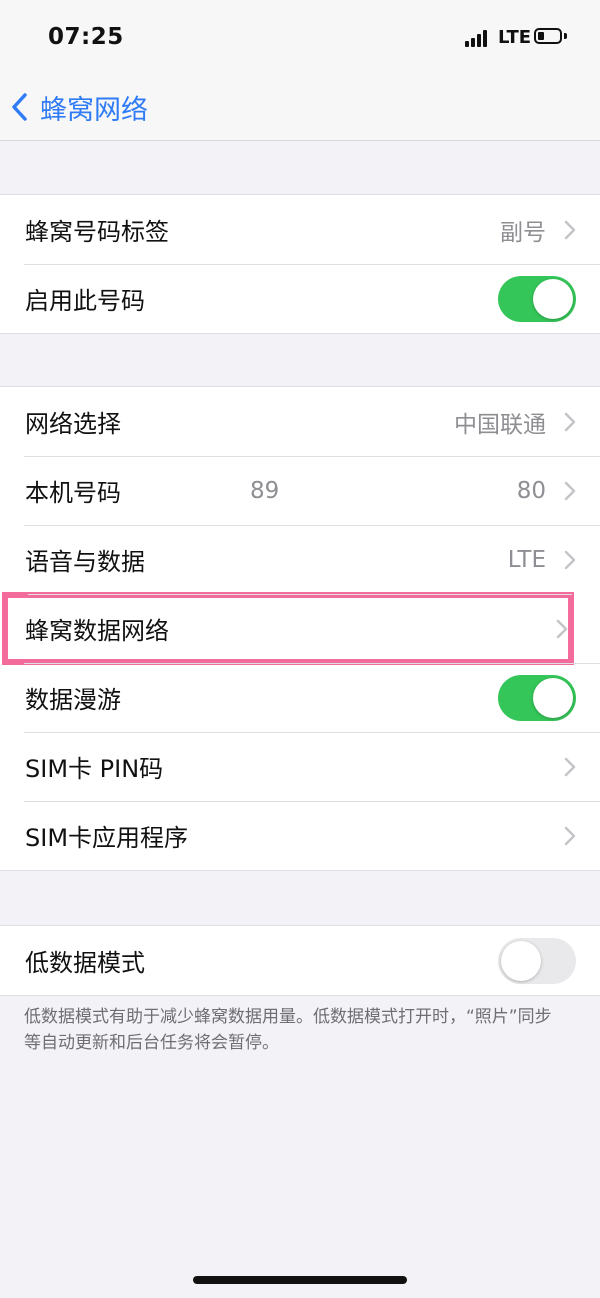  Describe the element at coordinates (97, 631) in the screenshot. I see `row-label: 蜂窝数据网络` at that location.